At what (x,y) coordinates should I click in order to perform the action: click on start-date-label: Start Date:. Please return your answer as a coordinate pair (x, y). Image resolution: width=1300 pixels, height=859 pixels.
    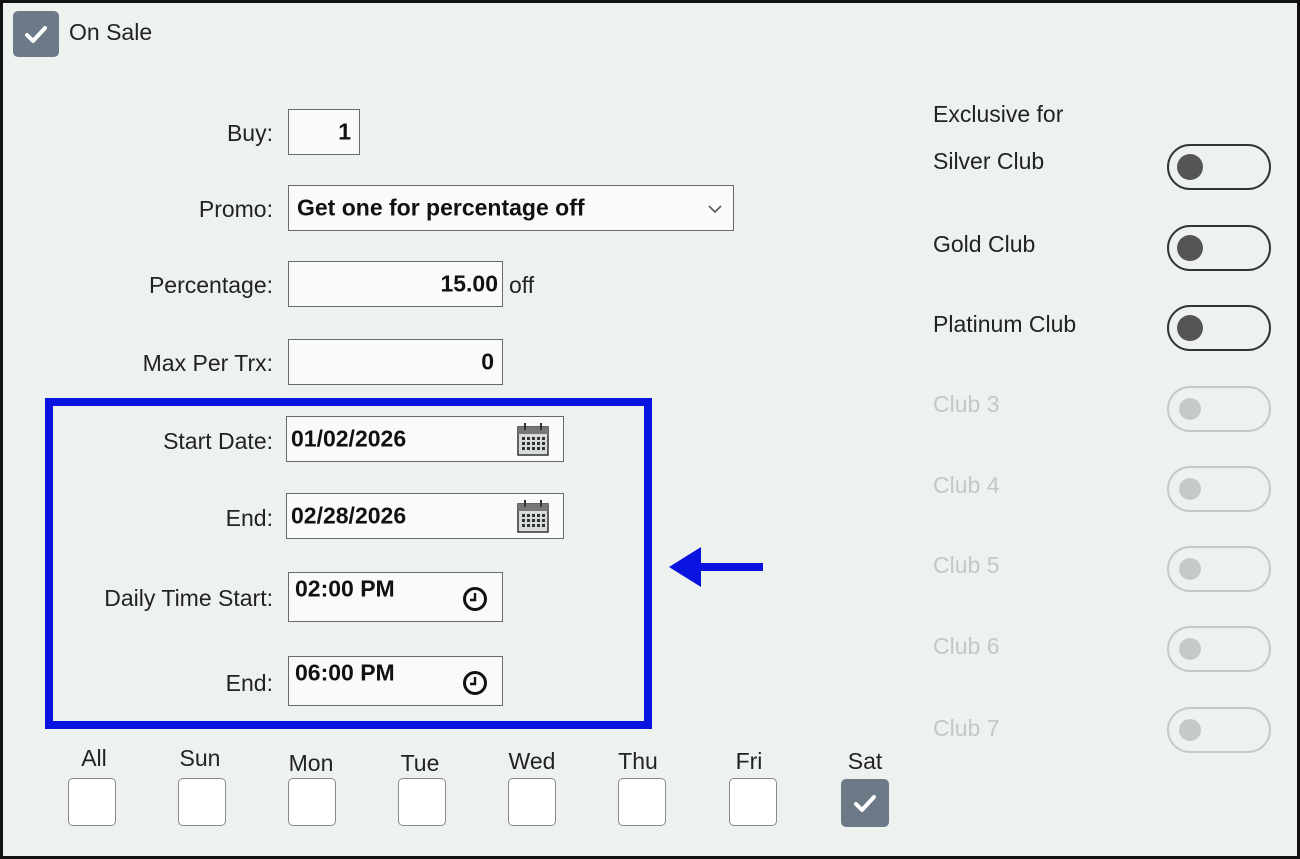
    Looking at the image, I should click on (218, 441).